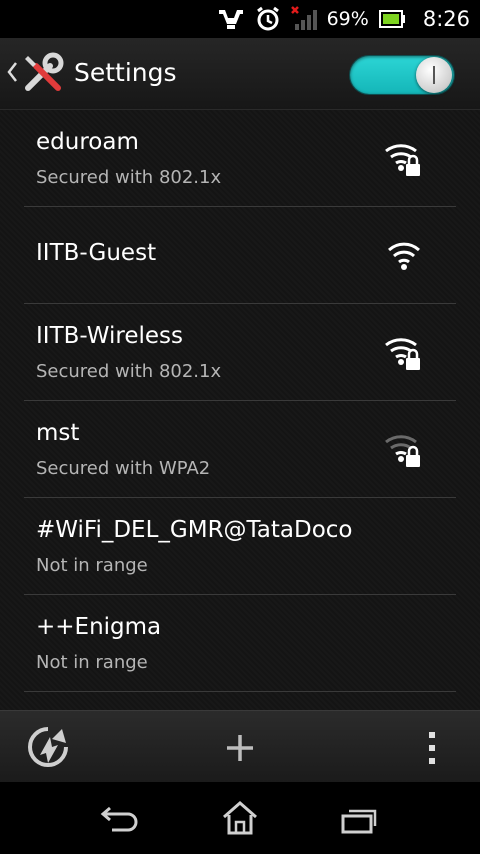 The width and height of the screenshot is (480, 854). I want to click on network-name: ++Enigma, so click(99, 627).